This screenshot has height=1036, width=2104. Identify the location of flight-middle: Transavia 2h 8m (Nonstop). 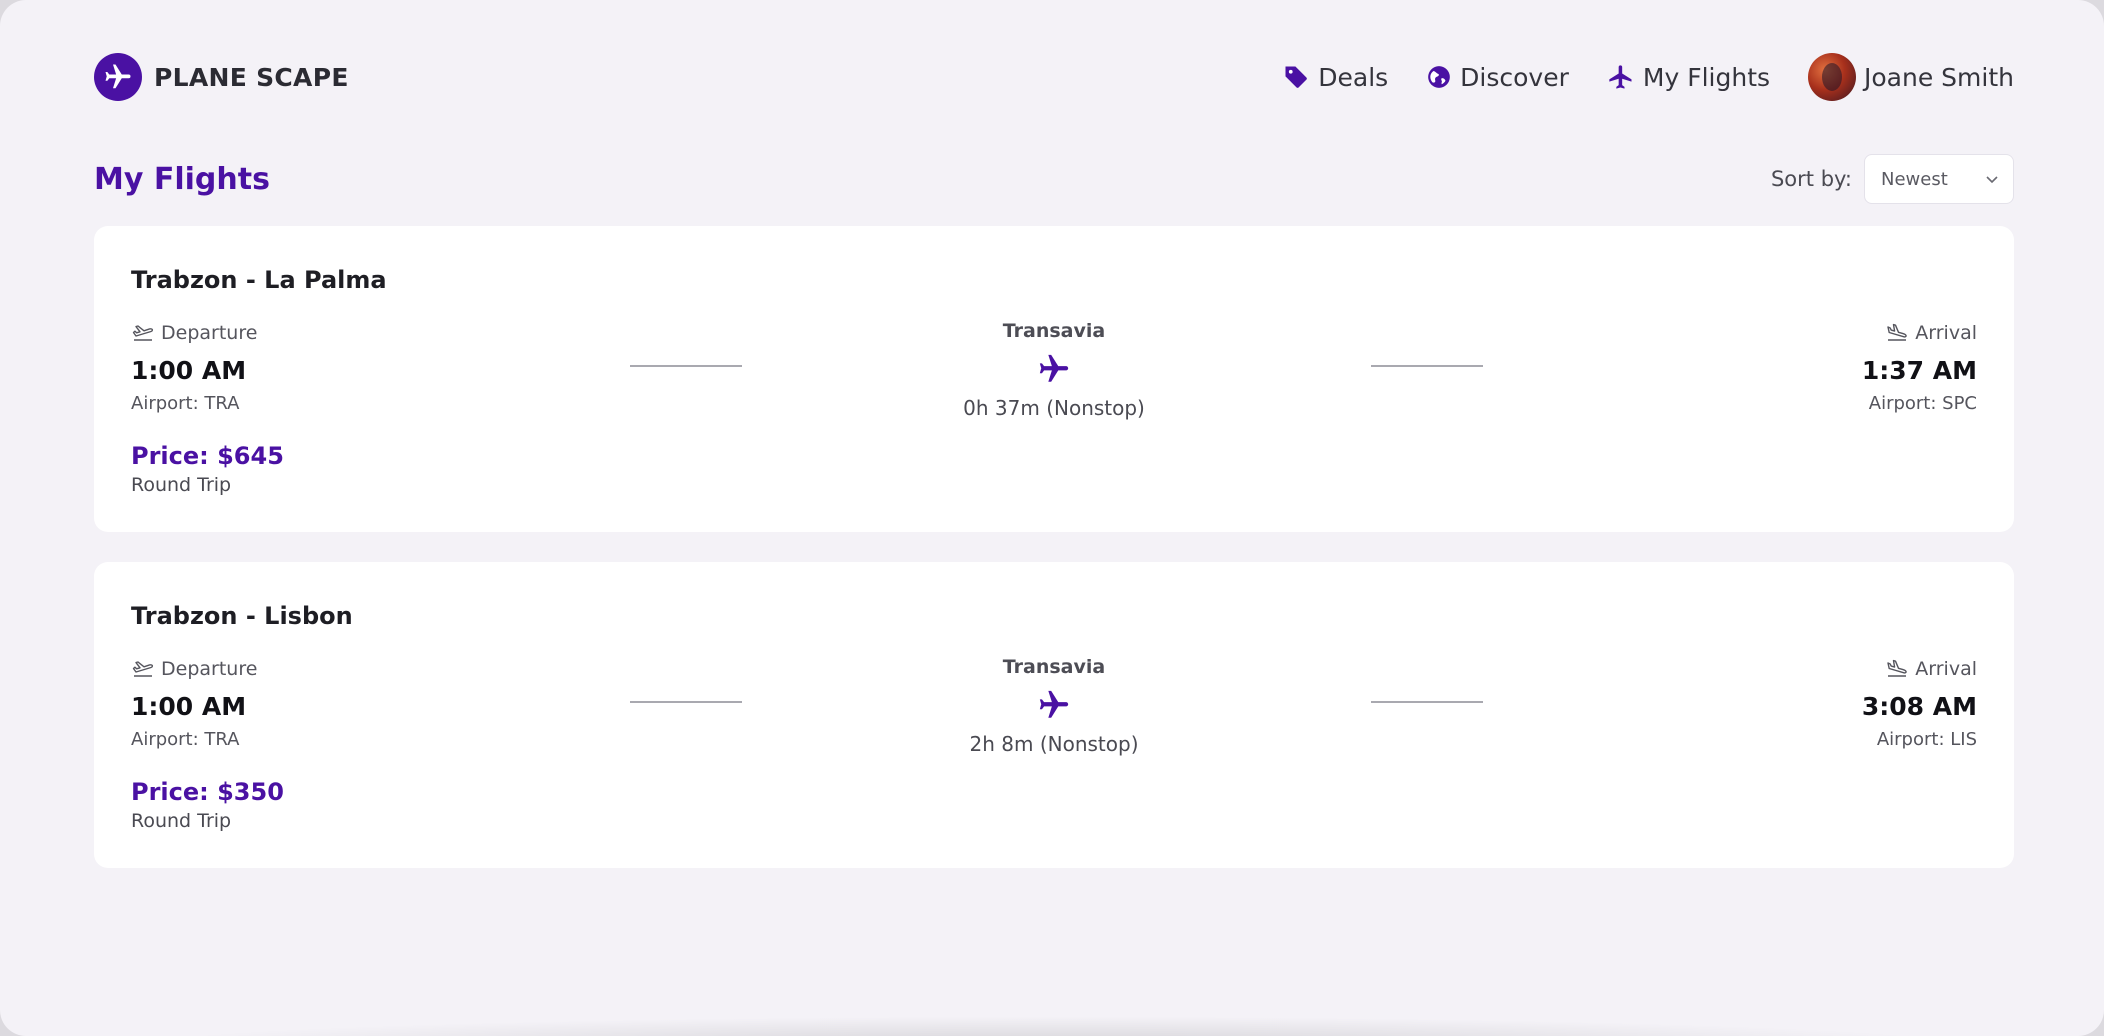
(1054, 706).